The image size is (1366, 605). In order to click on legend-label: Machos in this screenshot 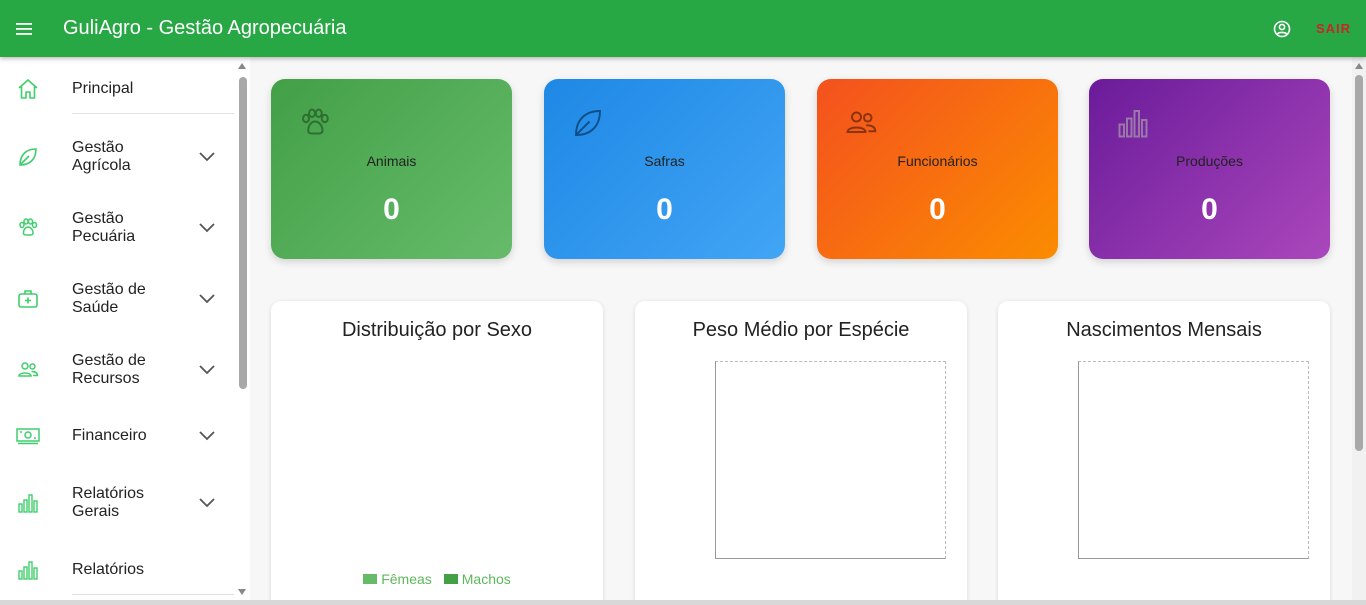, I will do `click(486, 579)`.